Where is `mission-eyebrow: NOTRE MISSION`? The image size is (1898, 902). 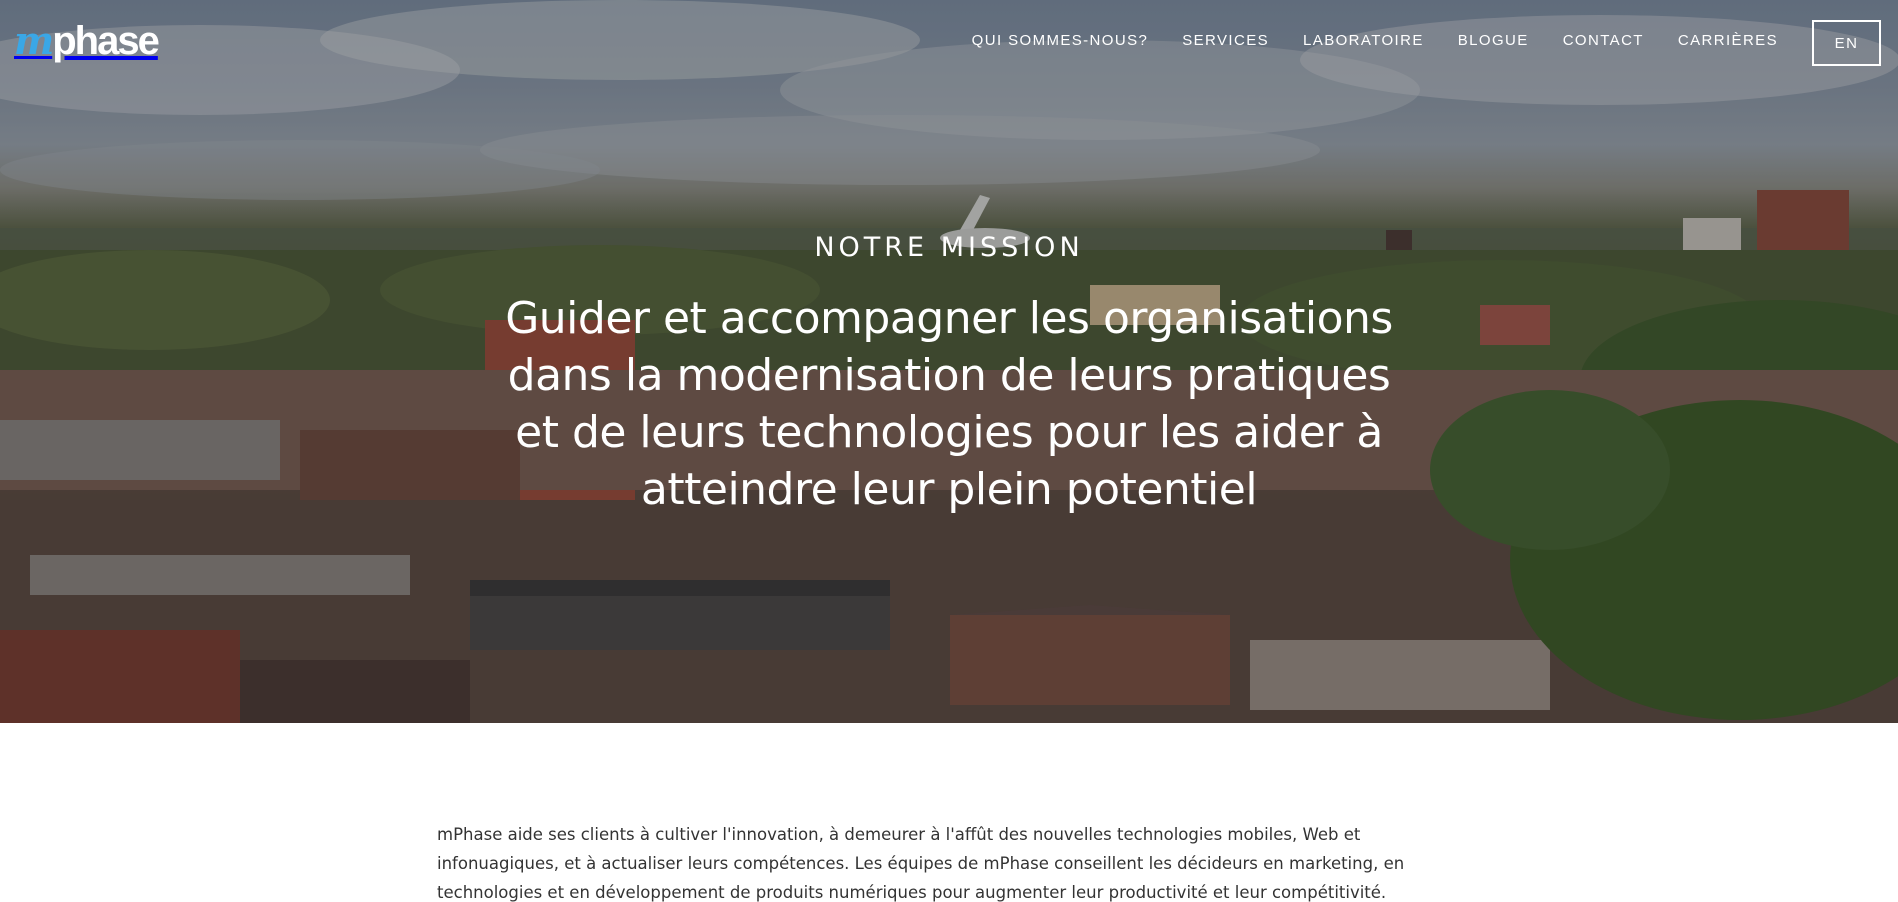 mission-eyebrow: NOTRE MISSION is located at coordinates (949, 247).